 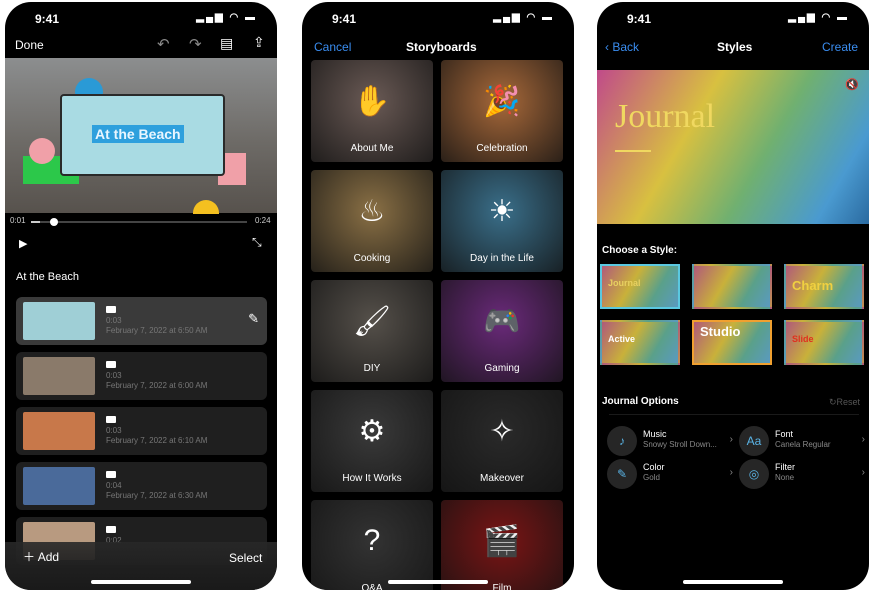 What do you see at coordinates (139, 222) in the screenshot?
I see `scrubber` at bounding box center [139, 222].